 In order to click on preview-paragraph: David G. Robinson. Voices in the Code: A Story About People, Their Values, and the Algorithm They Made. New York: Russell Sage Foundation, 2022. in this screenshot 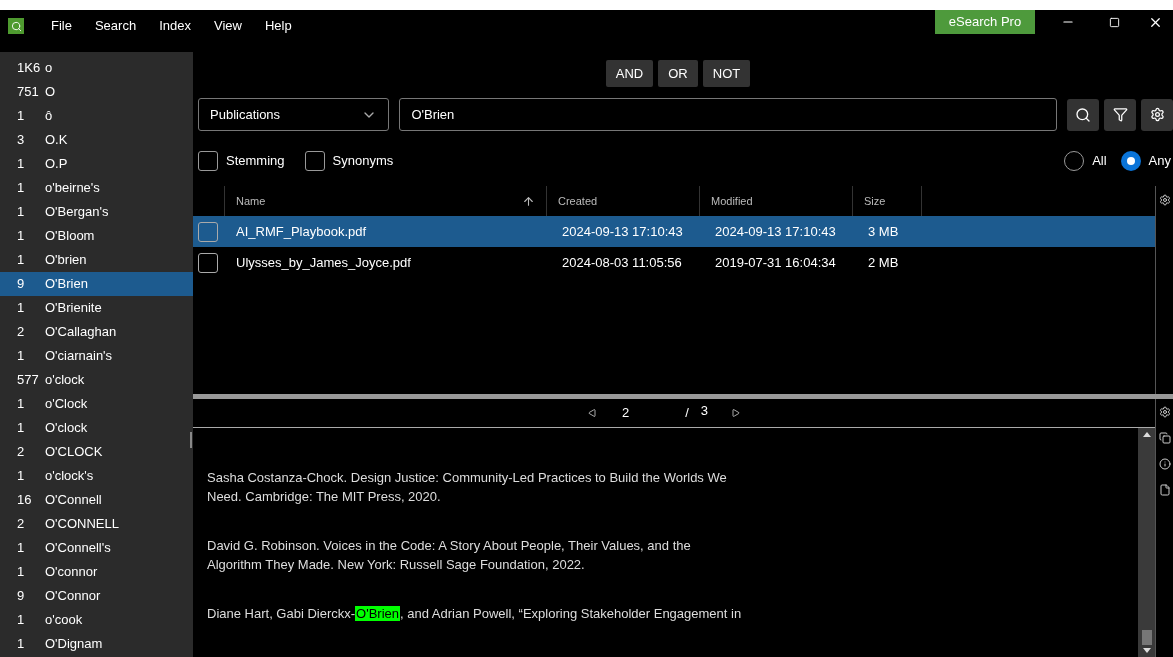, I will do `click(449, 555)`.